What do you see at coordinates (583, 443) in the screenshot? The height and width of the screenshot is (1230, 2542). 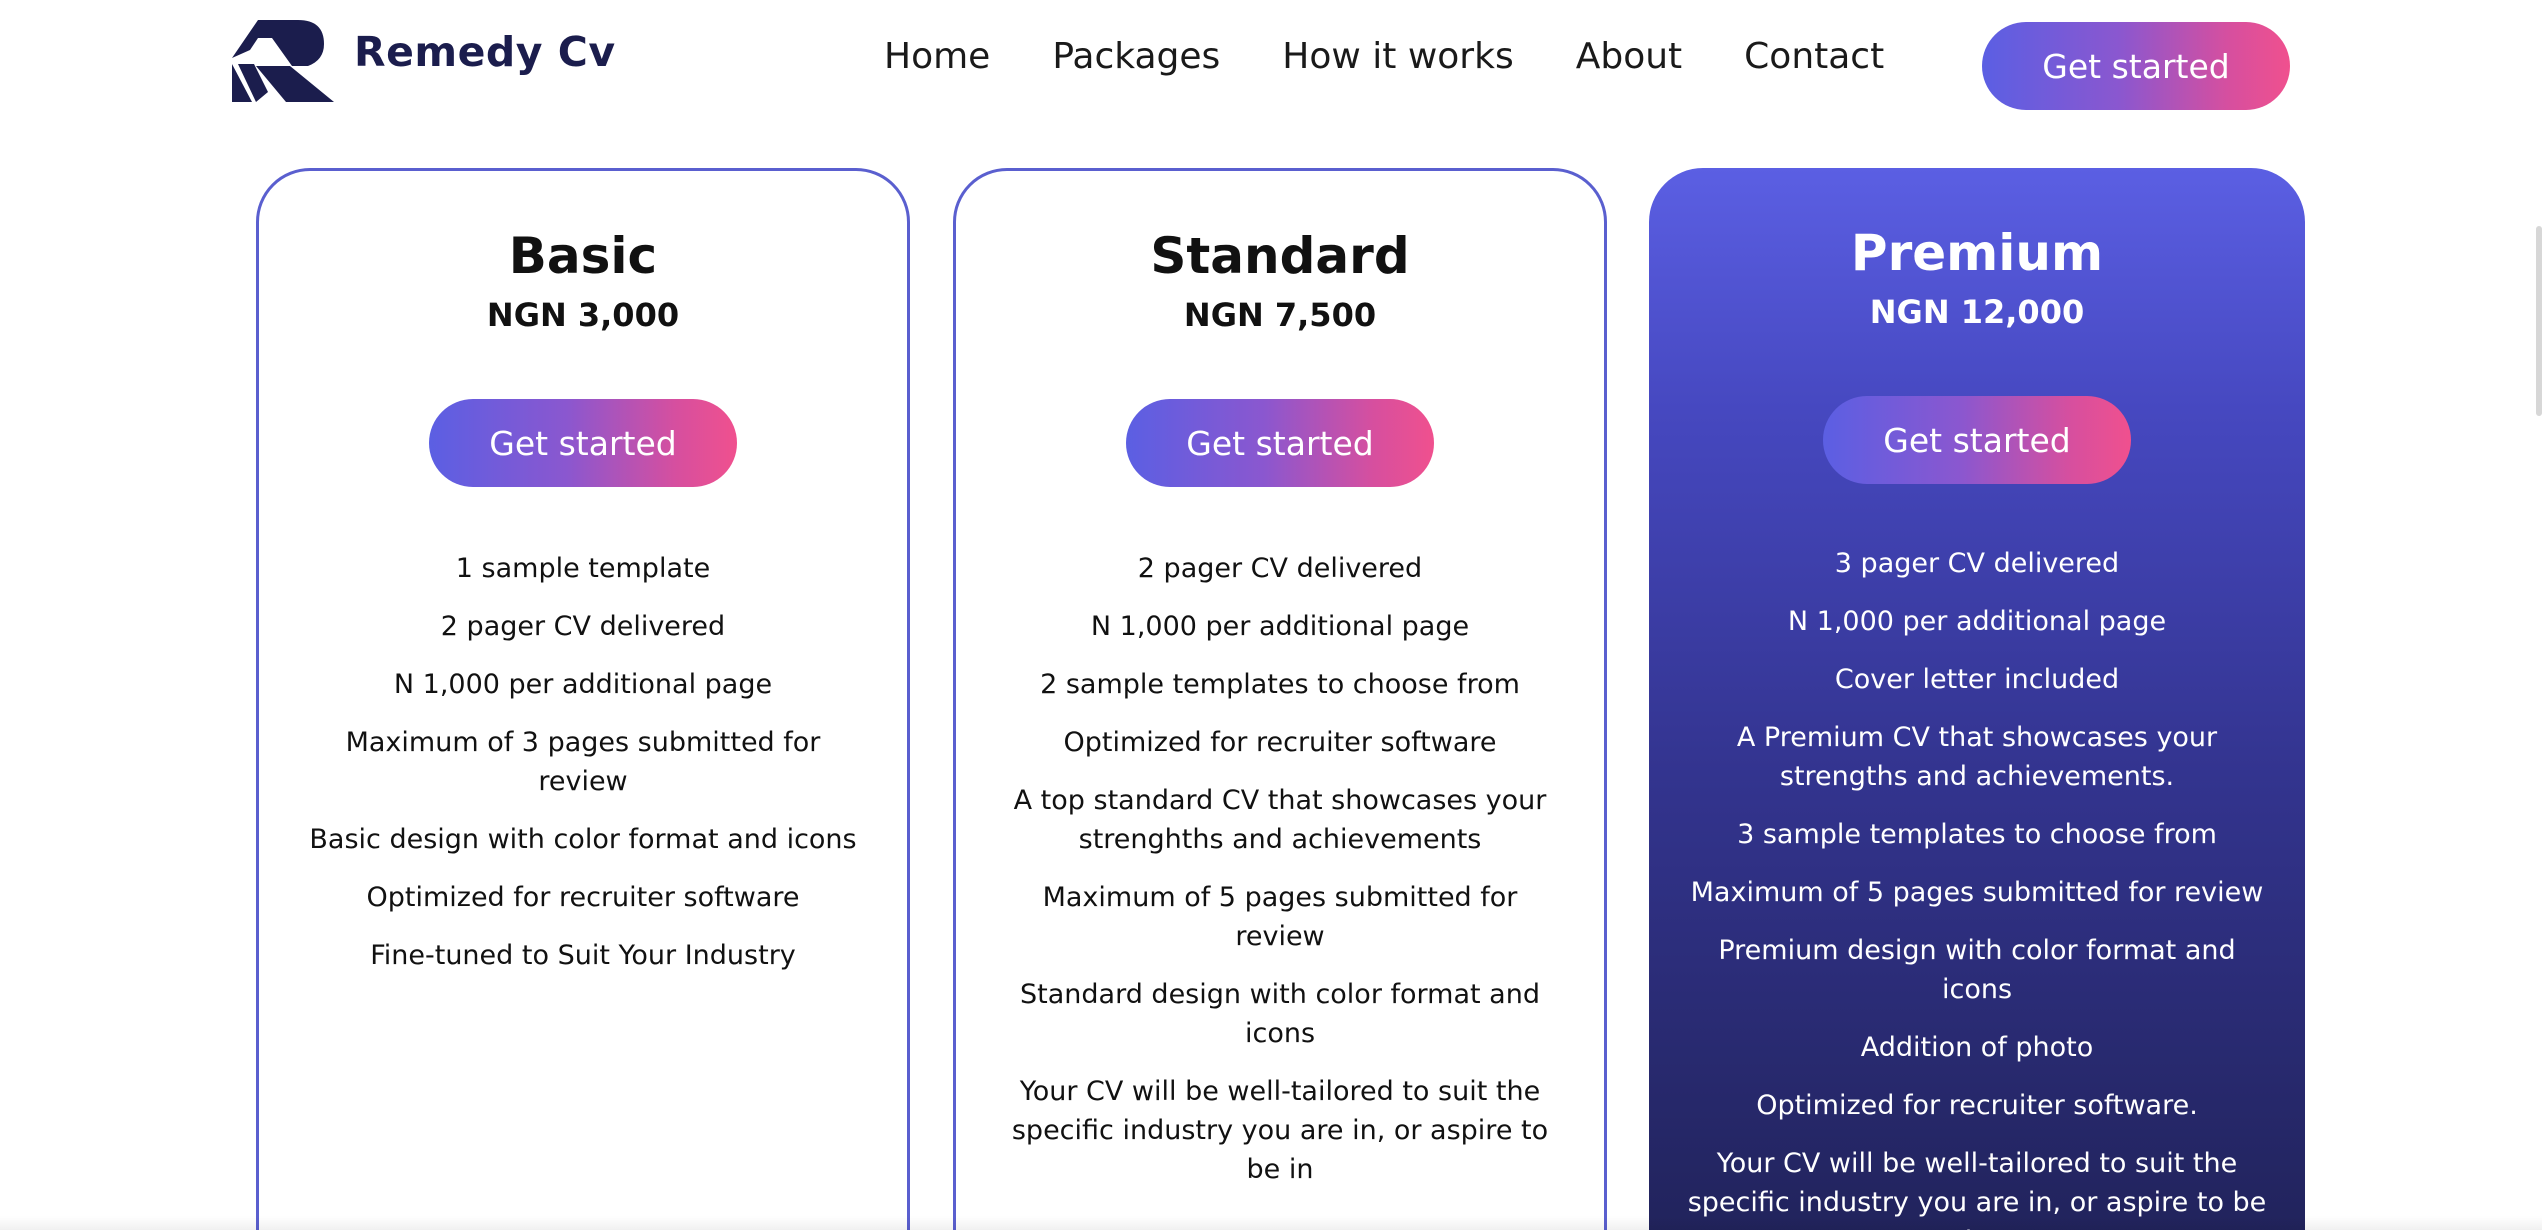 I see `basic-get-started-button: Get started` at bounding box center [583, 443].